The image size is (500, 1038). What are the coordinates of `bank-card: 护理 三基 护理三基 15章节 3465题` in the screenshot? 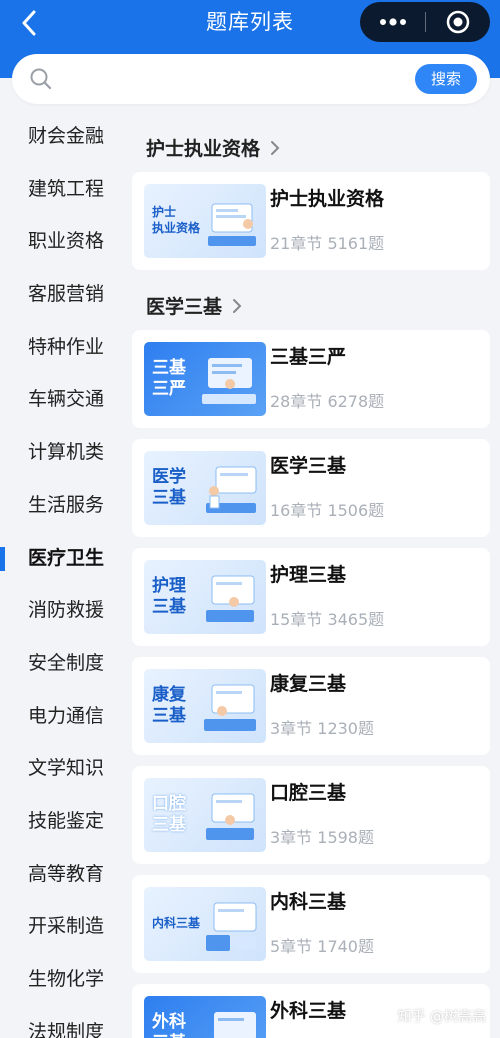 It's located at (311, 597).